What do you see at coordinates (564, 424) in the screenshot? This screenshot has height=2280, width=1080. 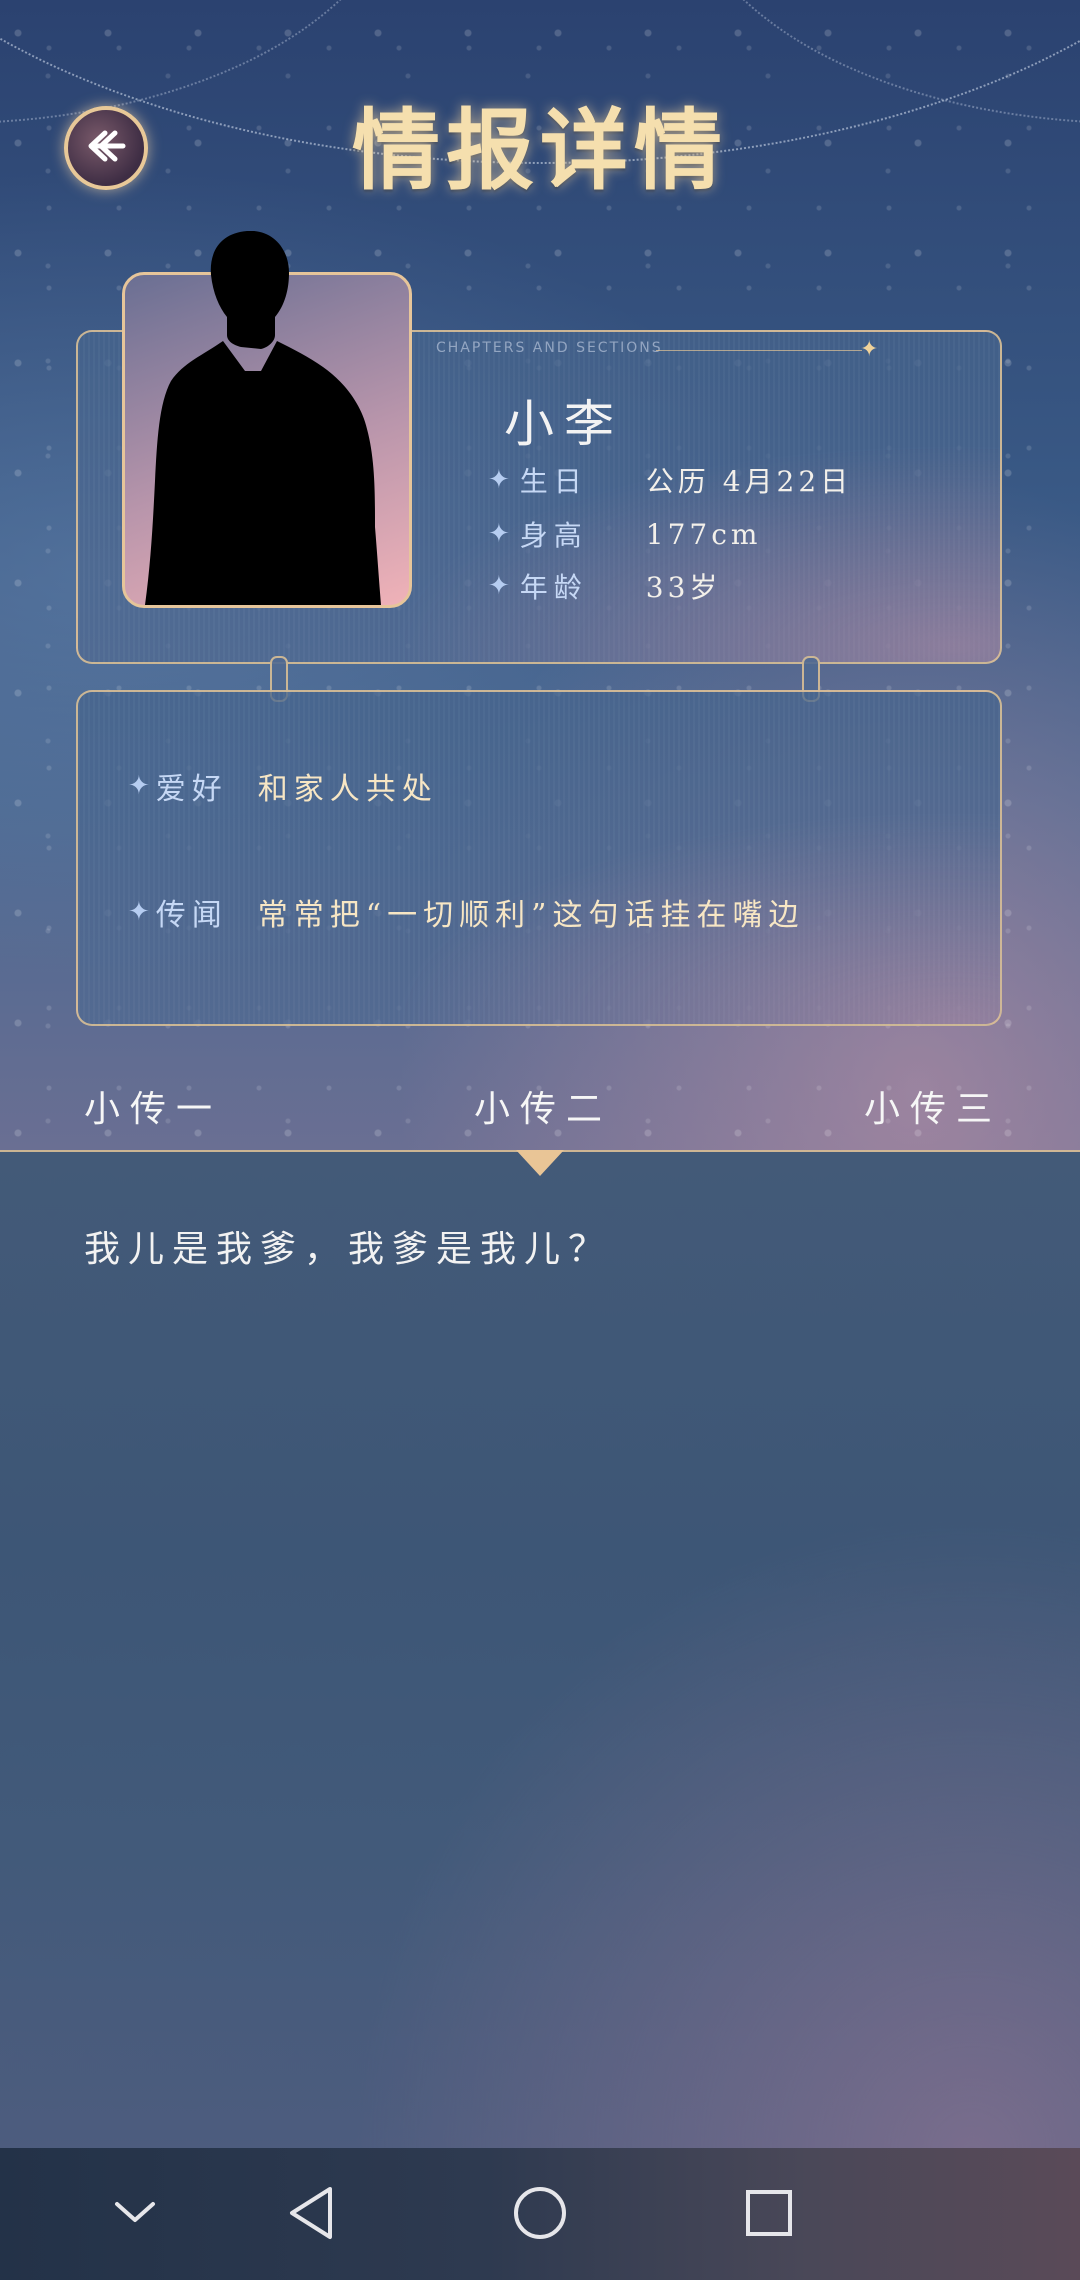 I see `character-name: 小李` at bounding box center [564, 424].